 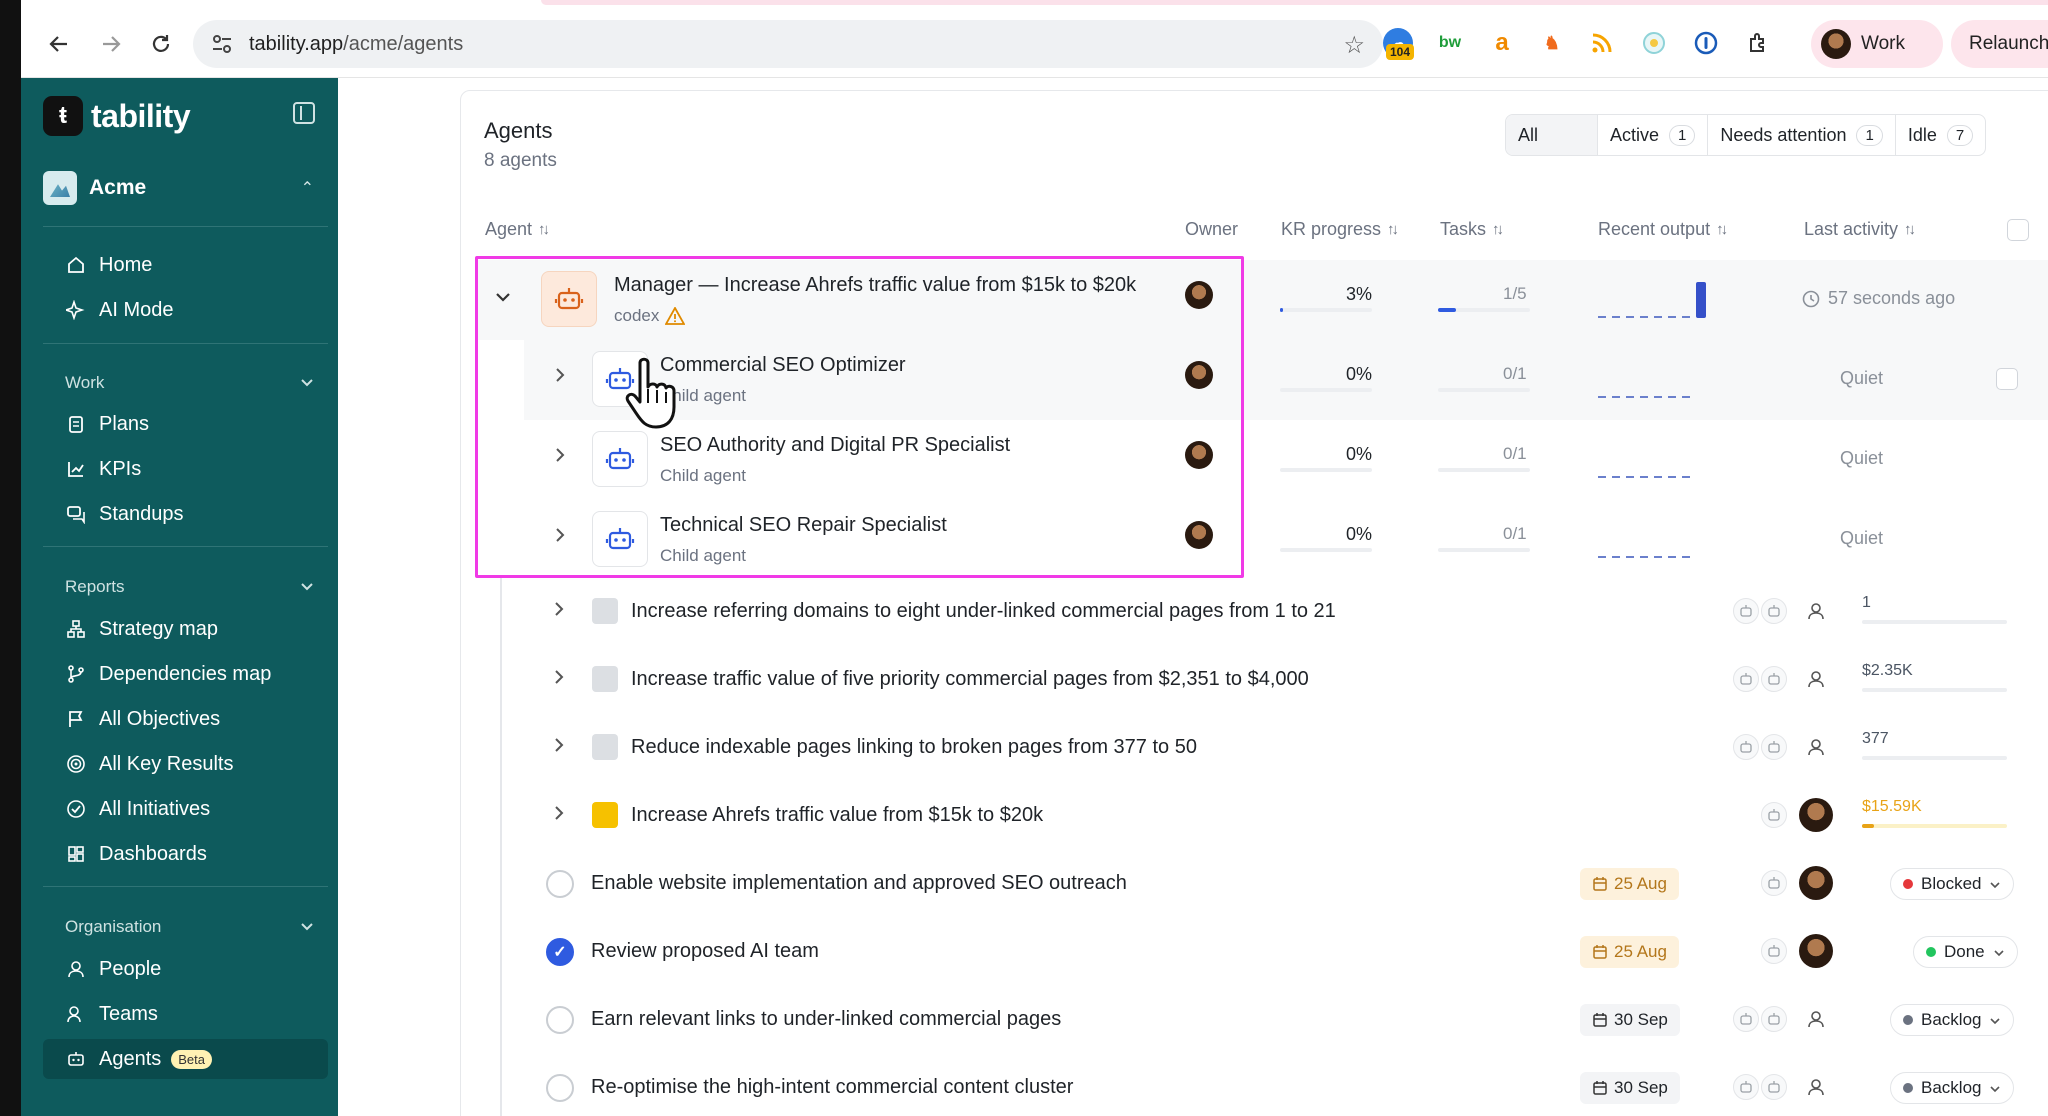 What do you see at coordinates (1552, 135) in the screenshot?
I see `filter-all: All` at bounding box center [1552, 135].